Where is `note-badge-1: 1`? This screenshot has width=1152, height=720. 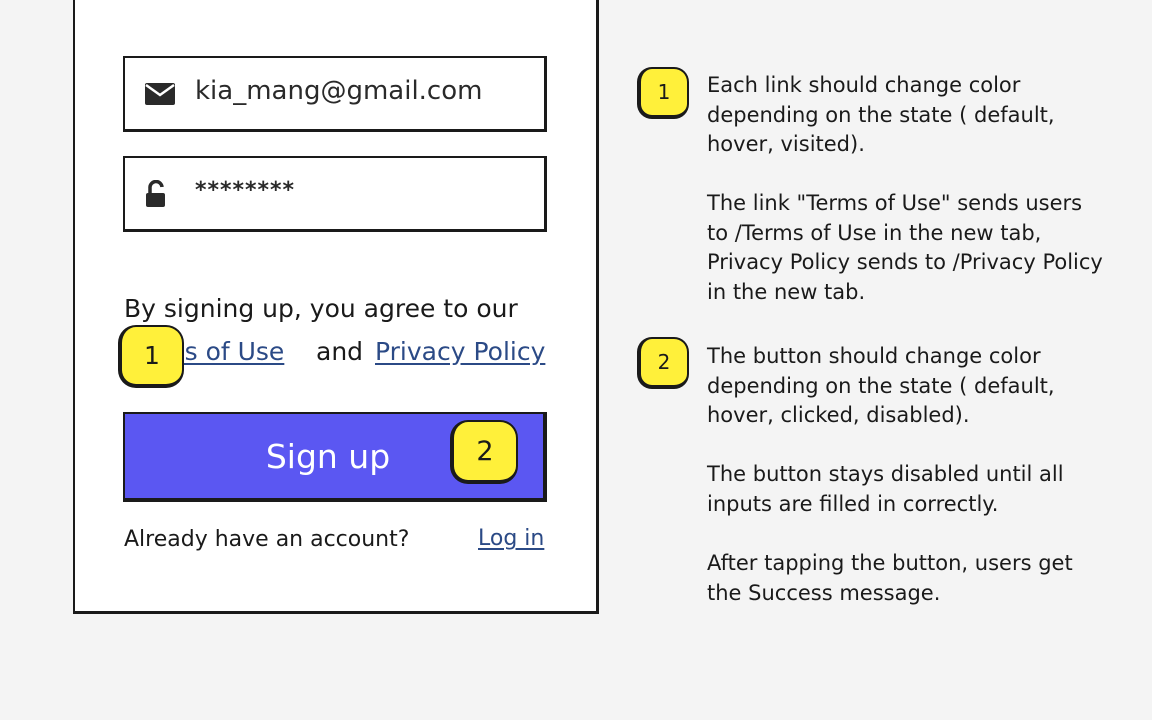 note-badge-1: 1 is located at coordinates (663, 93).